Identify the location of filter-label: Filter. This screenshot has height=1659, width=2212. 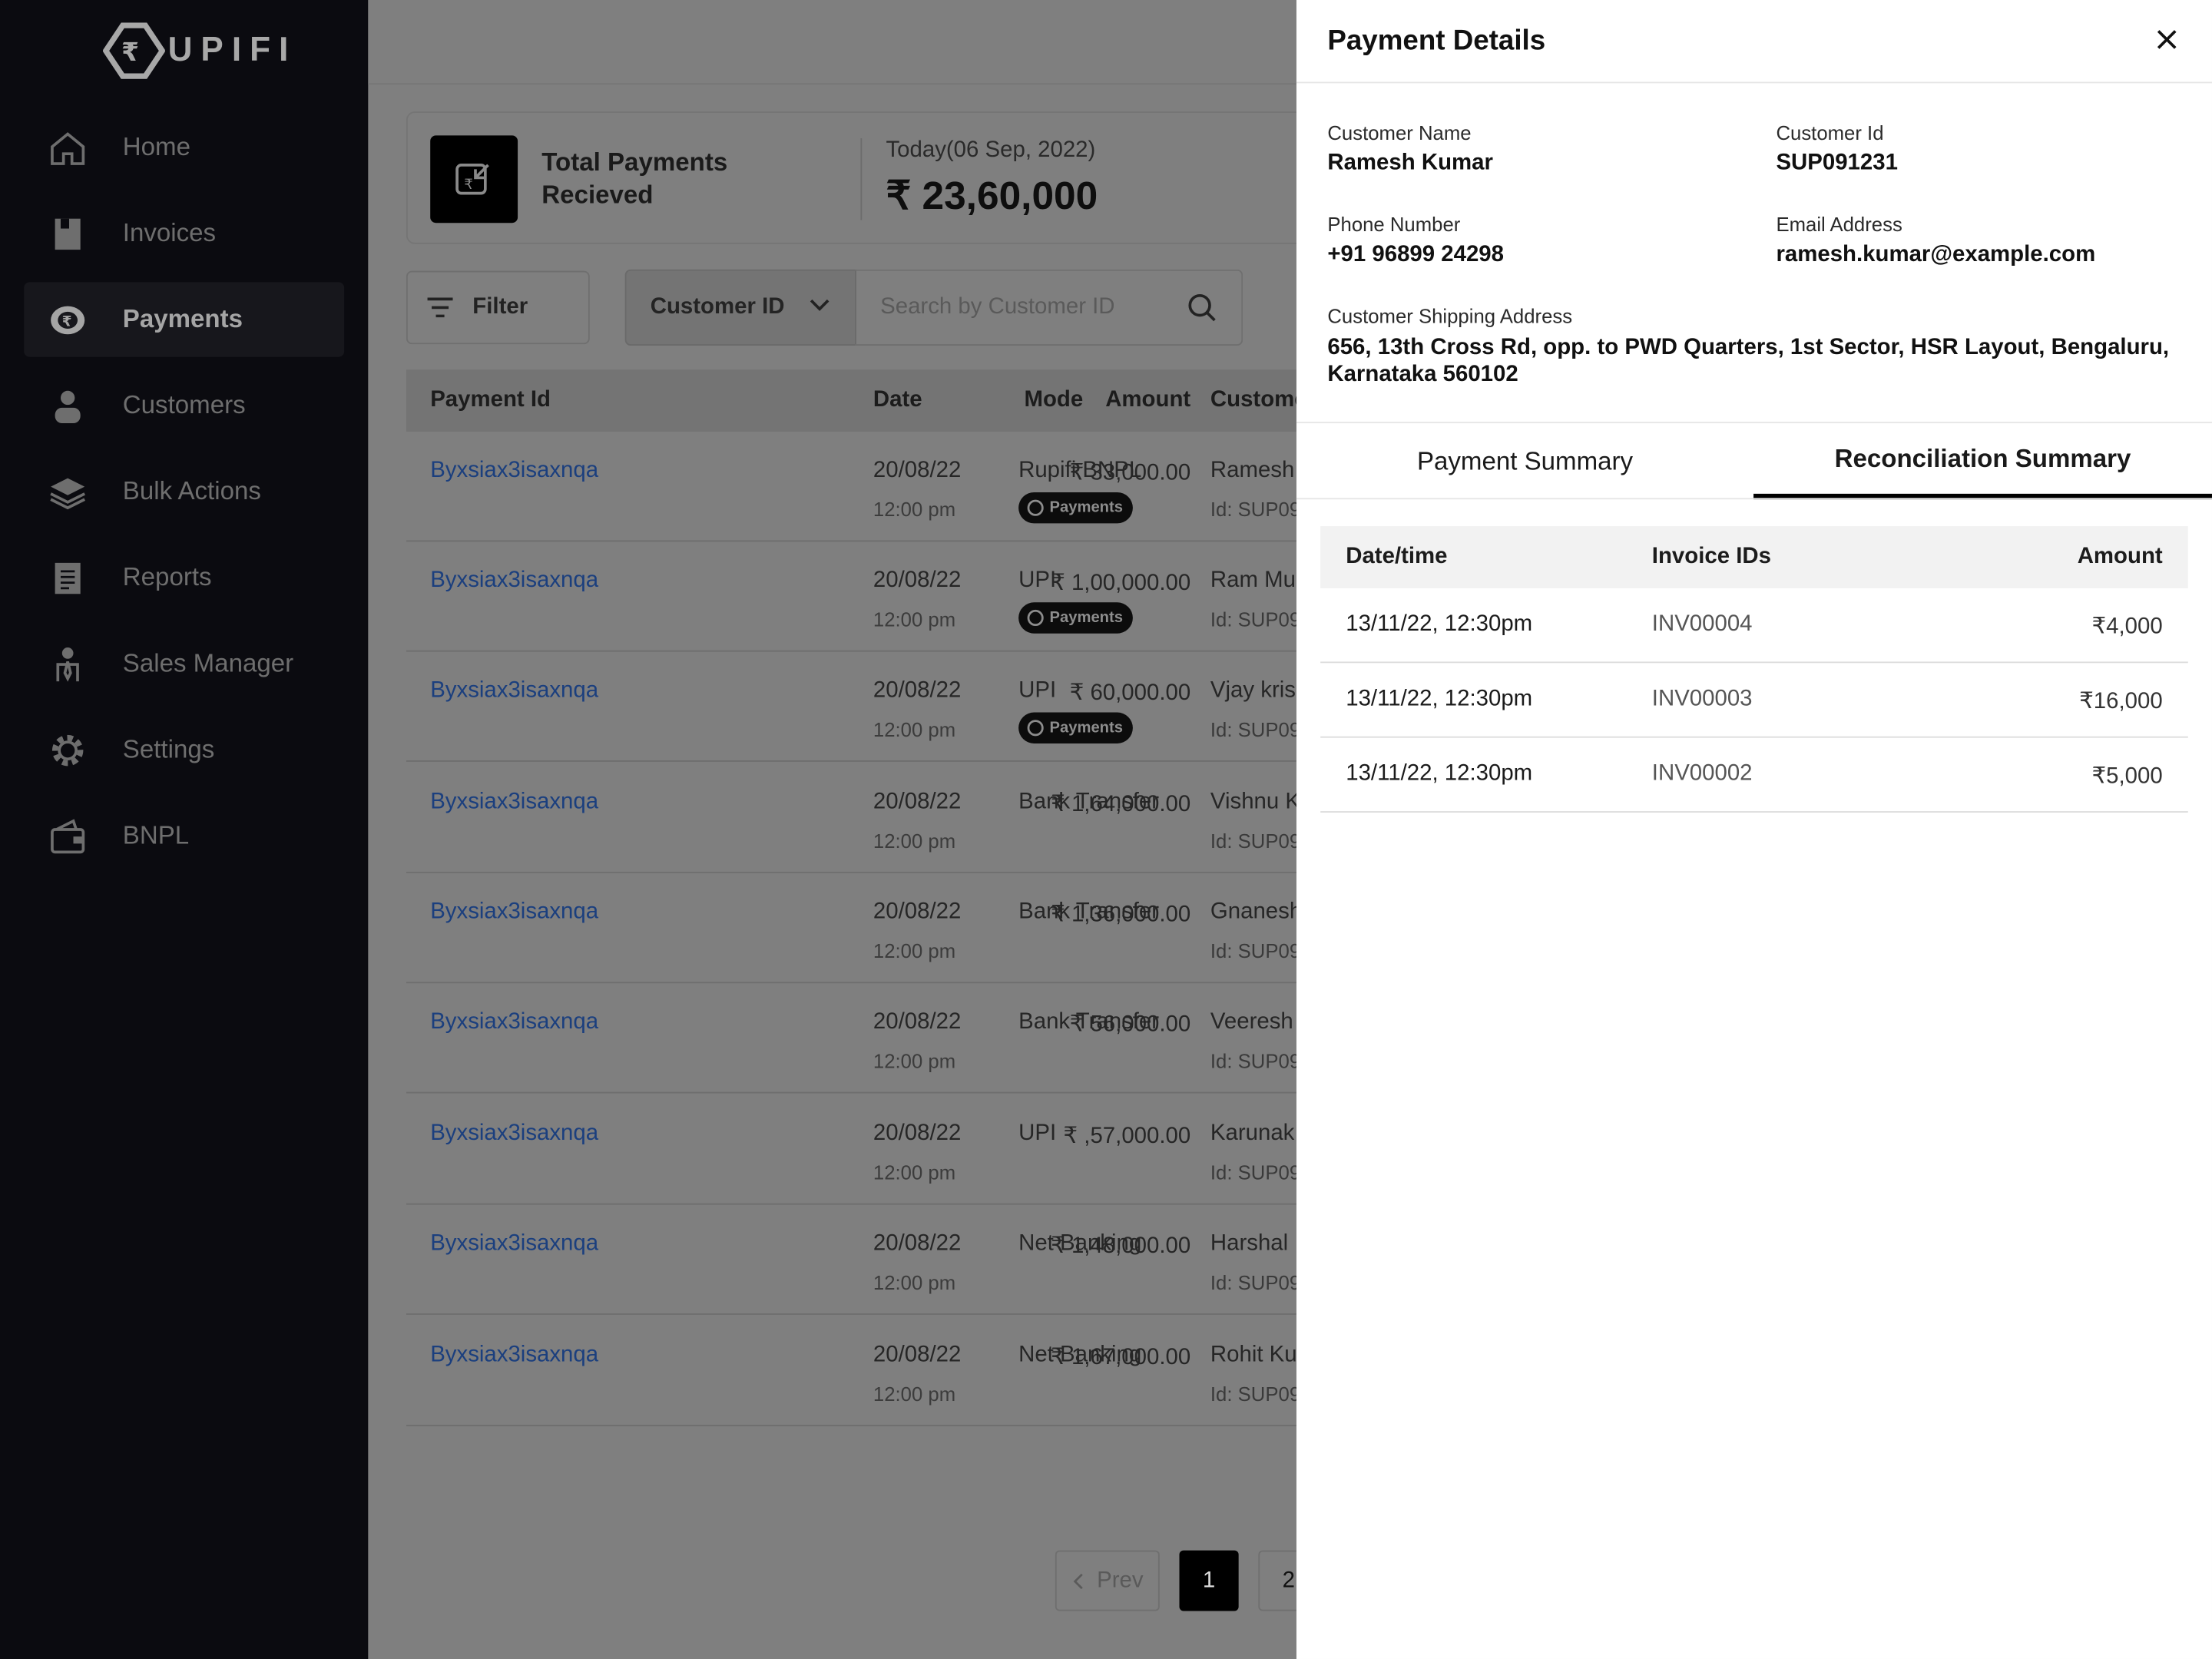
(500, 307).